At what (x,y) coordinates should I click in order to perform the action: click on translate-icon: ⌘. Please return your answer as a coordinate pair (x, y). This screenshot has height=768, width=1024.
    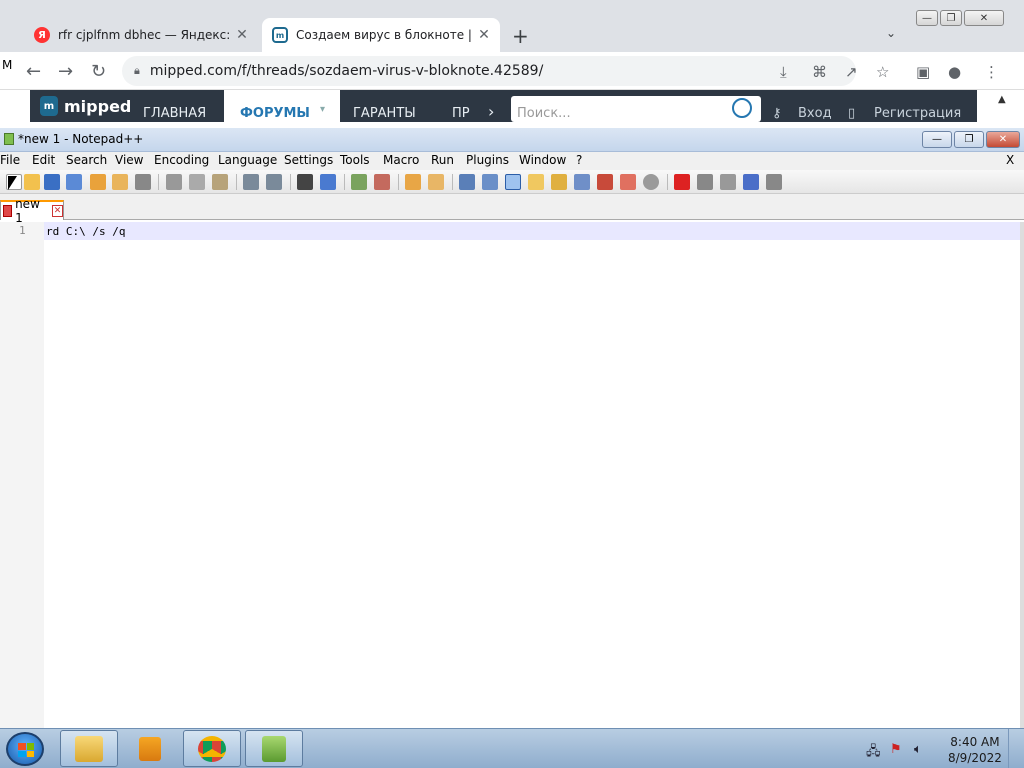
    Looking at the image, I should click on (819, 72).